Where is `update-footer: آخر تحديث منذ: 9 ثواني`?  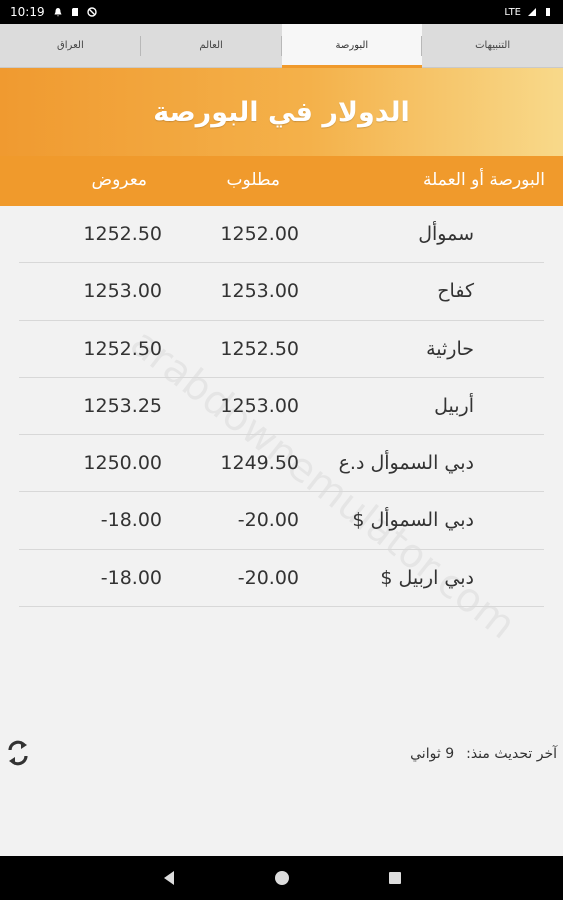
update-footer: آخر تحديث منذ: 9 ثواني is located at coordinates (281, 756).